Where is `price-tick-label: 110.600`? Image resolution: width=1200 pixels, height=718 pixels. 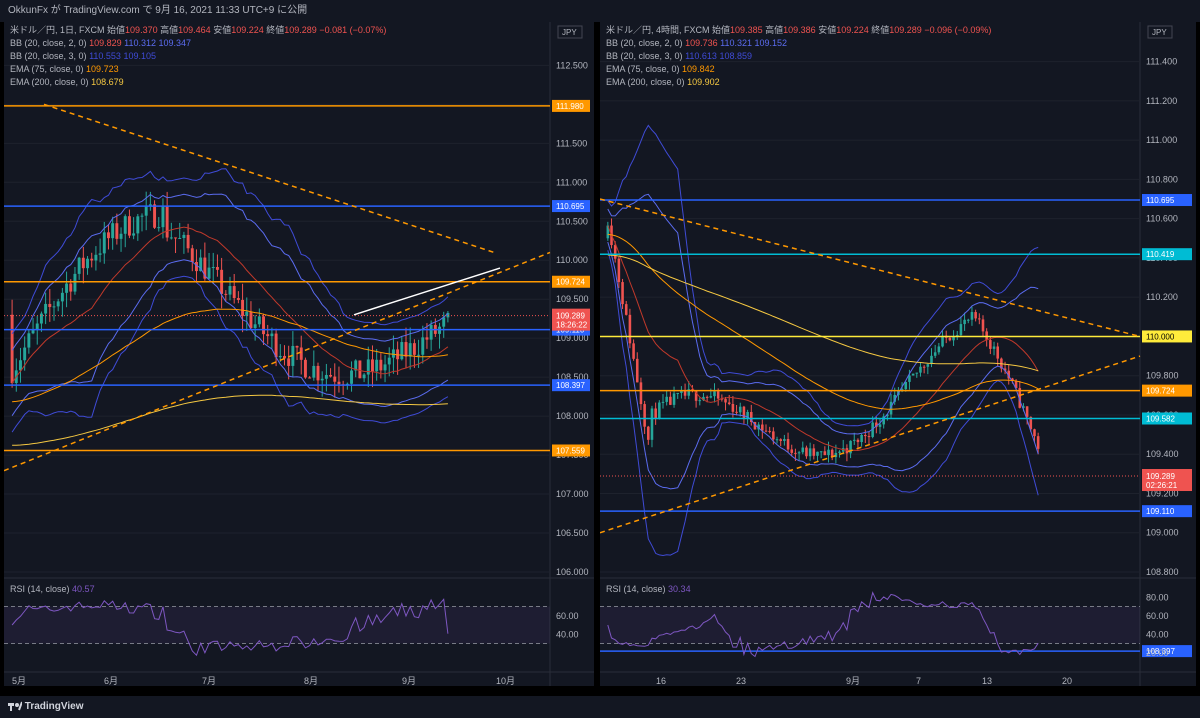 price-tick-label: 110.600 is located at coordinates (1162, 219).